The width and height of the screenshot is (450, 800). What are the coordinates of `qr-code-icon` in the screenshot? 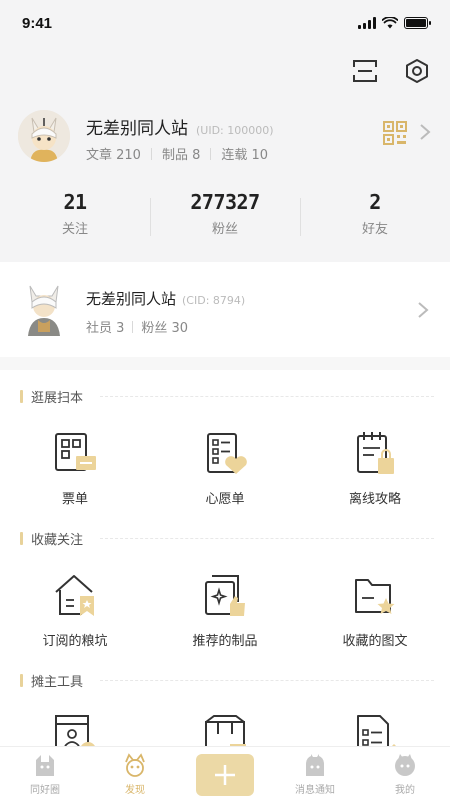 It's located at (395, 133).